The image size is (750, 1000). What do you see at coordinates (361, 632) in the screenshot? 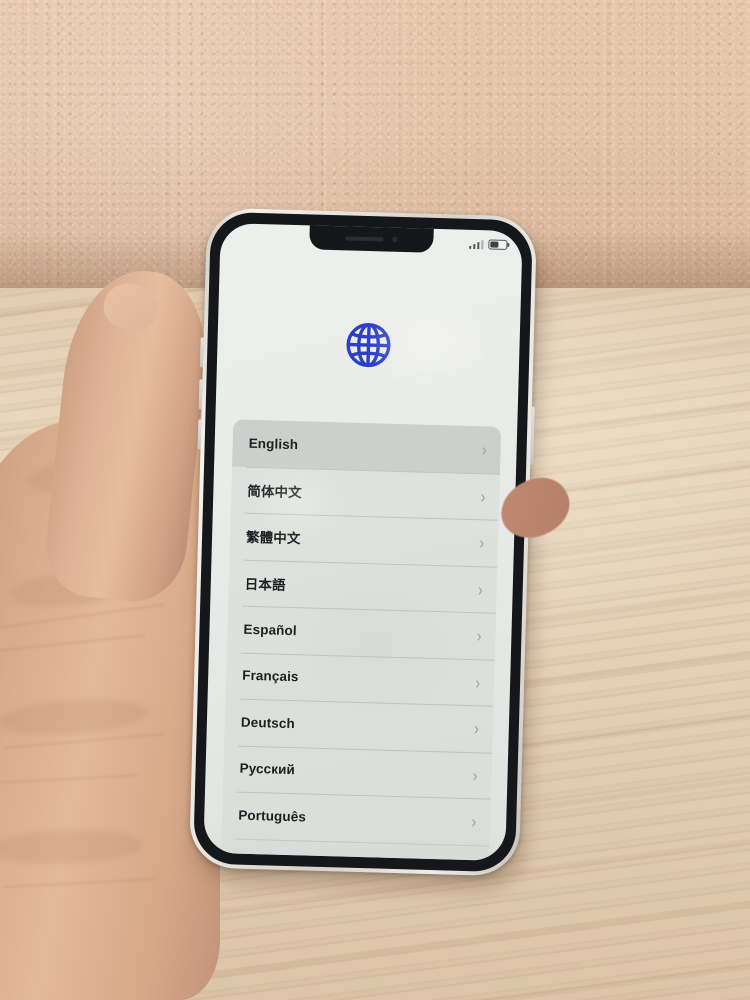
I see `language-row-spanish: Español ›` at bounding box center [361, 632].